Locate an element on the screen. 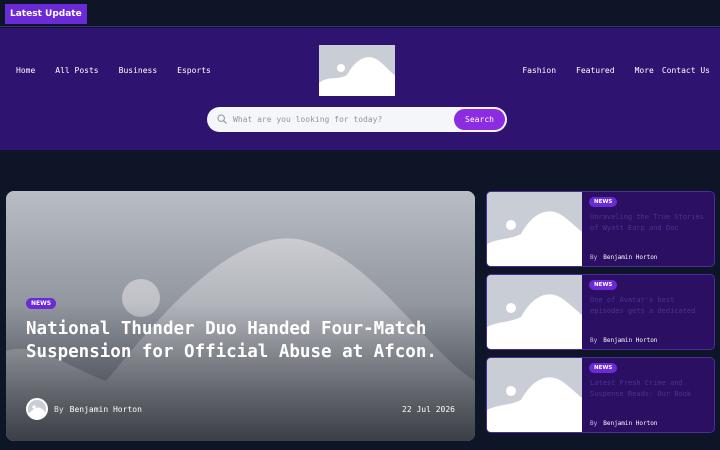  main-nav-left: Home All Posts Business Esports is located at coordinates (123, 71).